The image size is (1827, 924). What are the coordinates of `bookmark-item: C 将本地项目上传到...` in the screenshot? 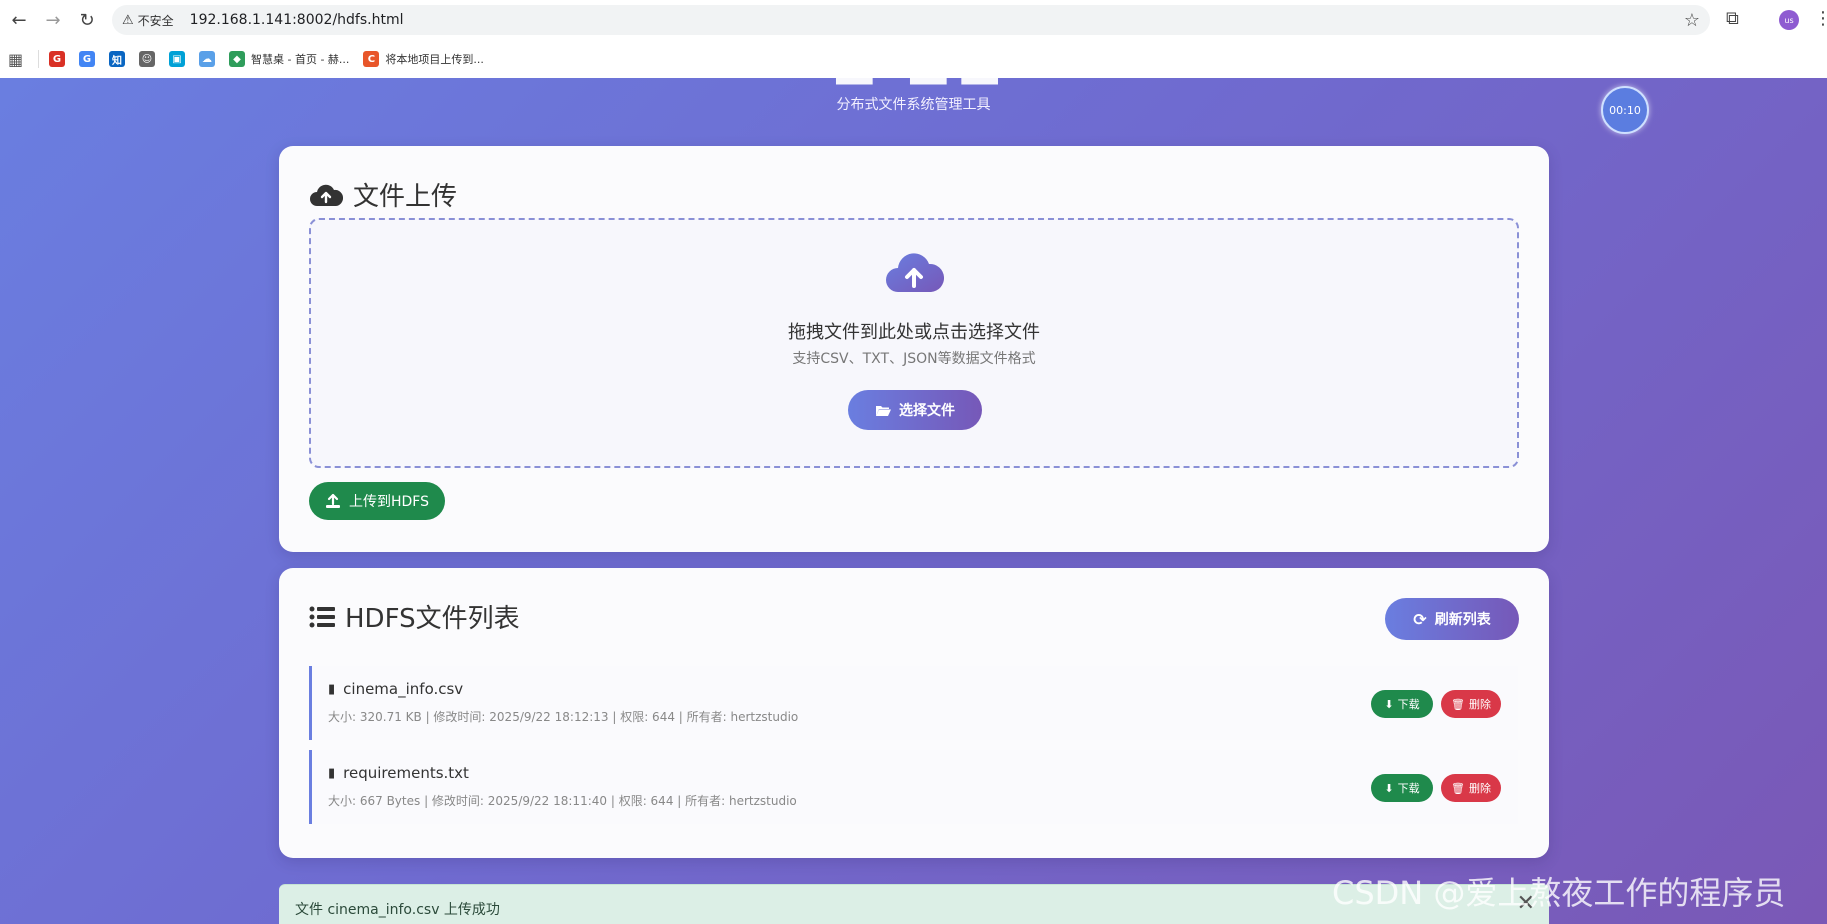 It's located at (423, 59).